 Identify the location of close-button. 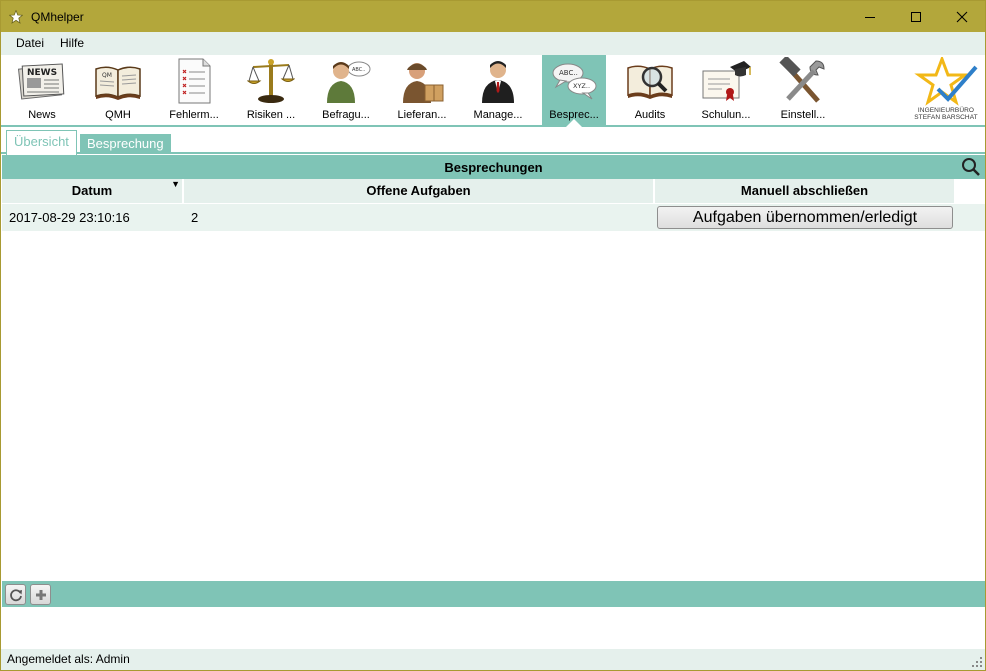
(962, 16).